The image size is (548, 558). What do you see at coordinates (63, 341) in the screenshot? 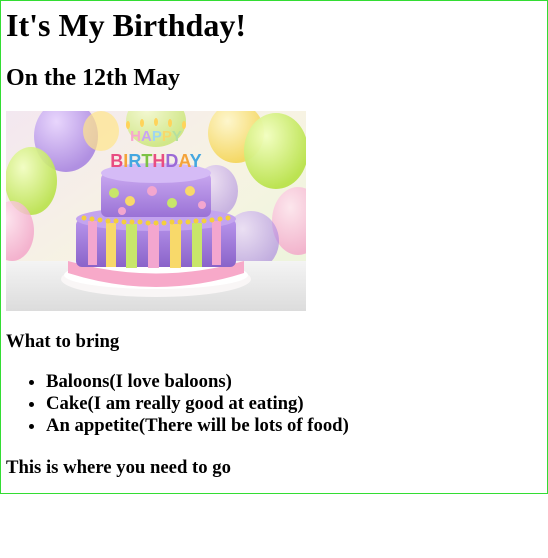
I see `what-to-bring-heading: What to bring` at bounding box center [63, 341].